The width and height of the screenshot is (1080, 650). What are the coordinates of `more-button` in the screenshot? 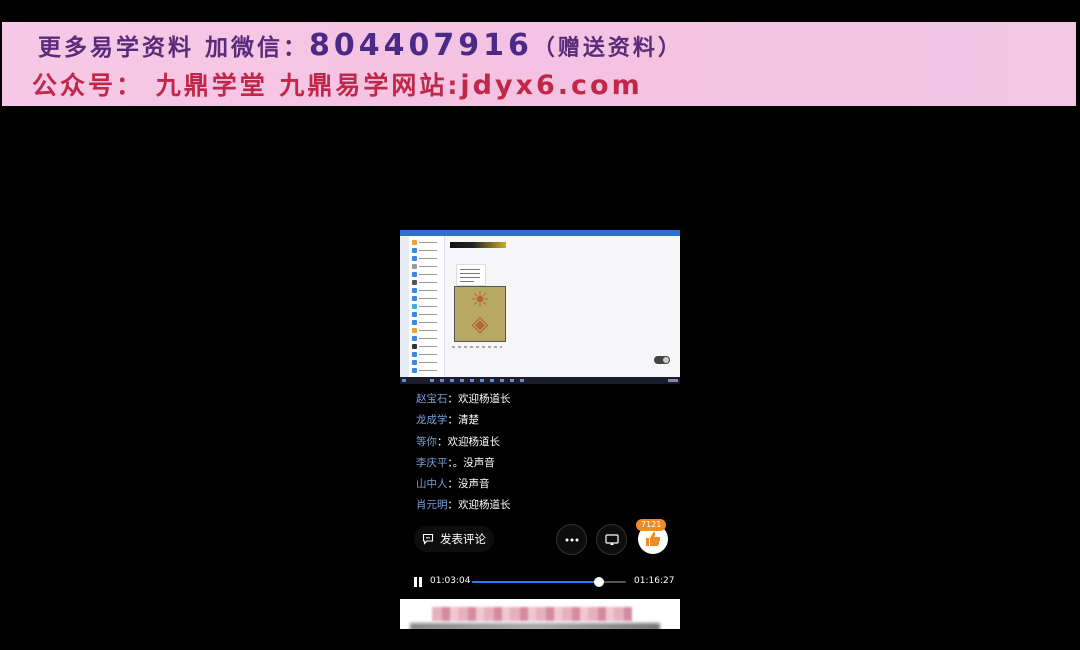 It's located at (571, 539).